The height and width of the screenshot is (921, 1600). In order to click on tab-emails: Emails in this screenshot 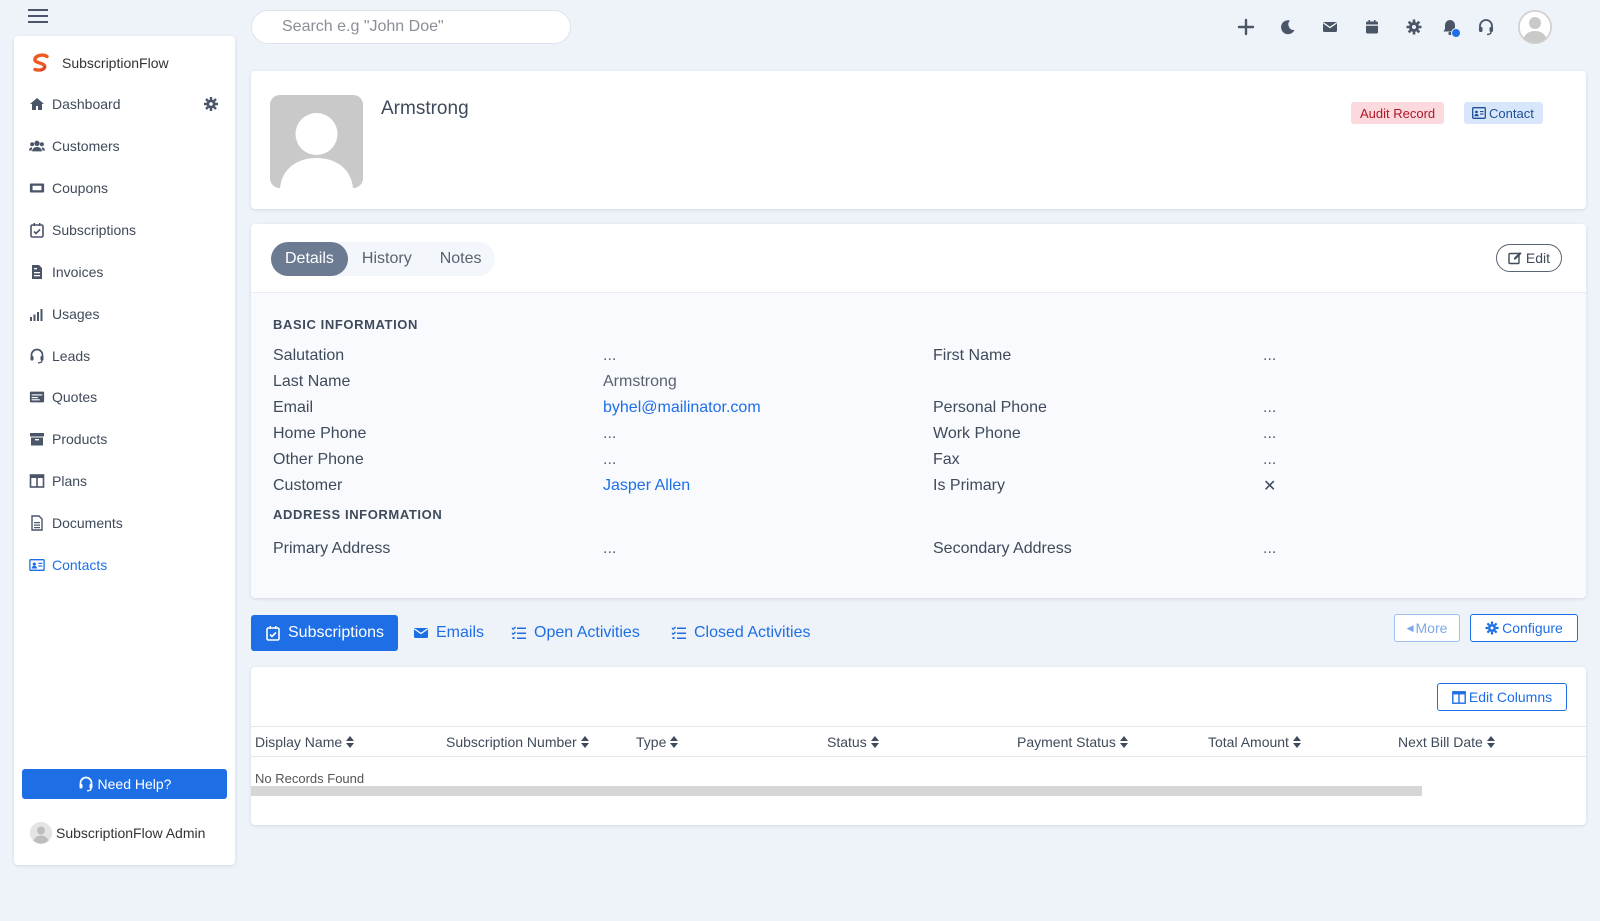, I will do `click(448, 633)`.